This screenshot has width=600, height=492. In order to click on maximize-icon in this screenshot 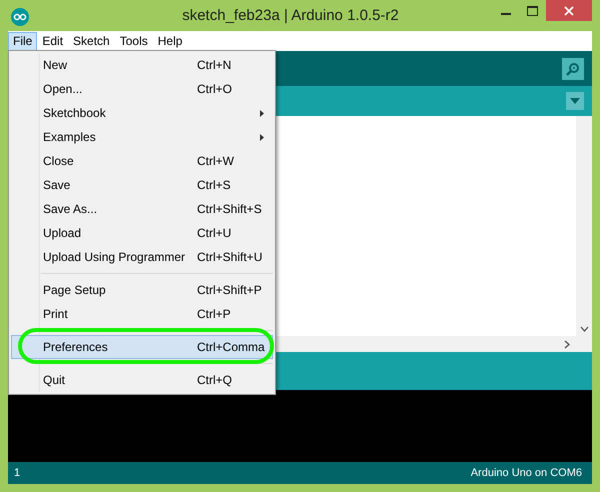, I will do `click(532, 11)`.